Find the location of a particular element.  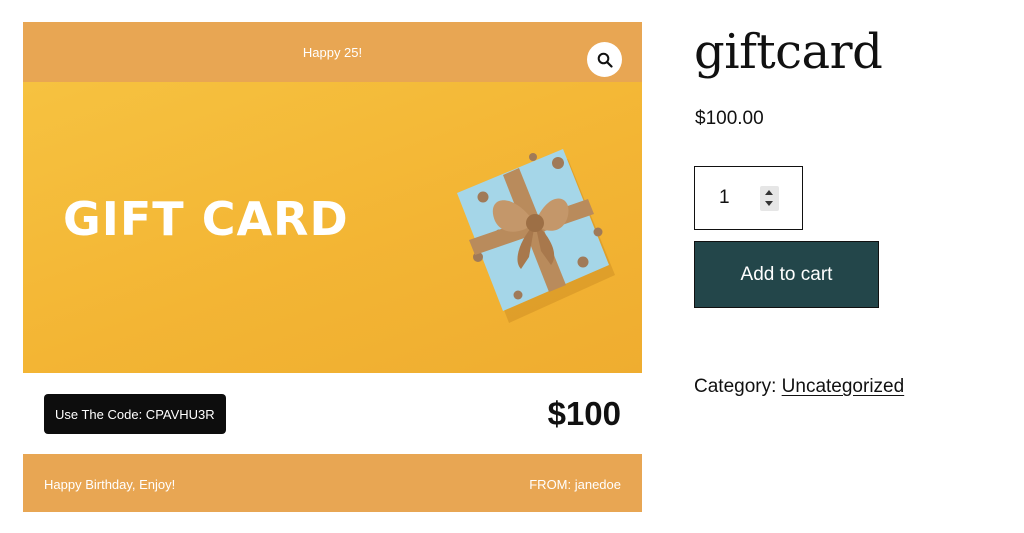

chevron-down-icon is located at coordinates (769, 203).